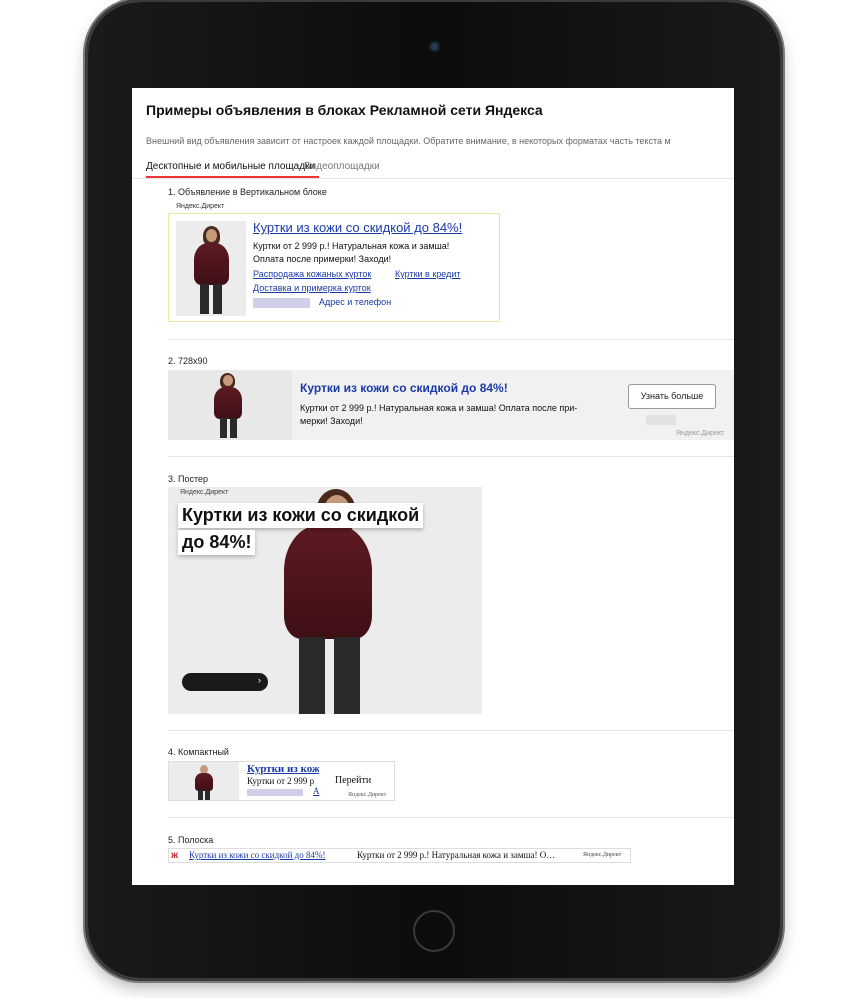 This screenshot has width=860, height=998. Describe the element at coordinates (283, 769) in the screenshot. I see `compact-title-link: Куртки из кож` at that location.